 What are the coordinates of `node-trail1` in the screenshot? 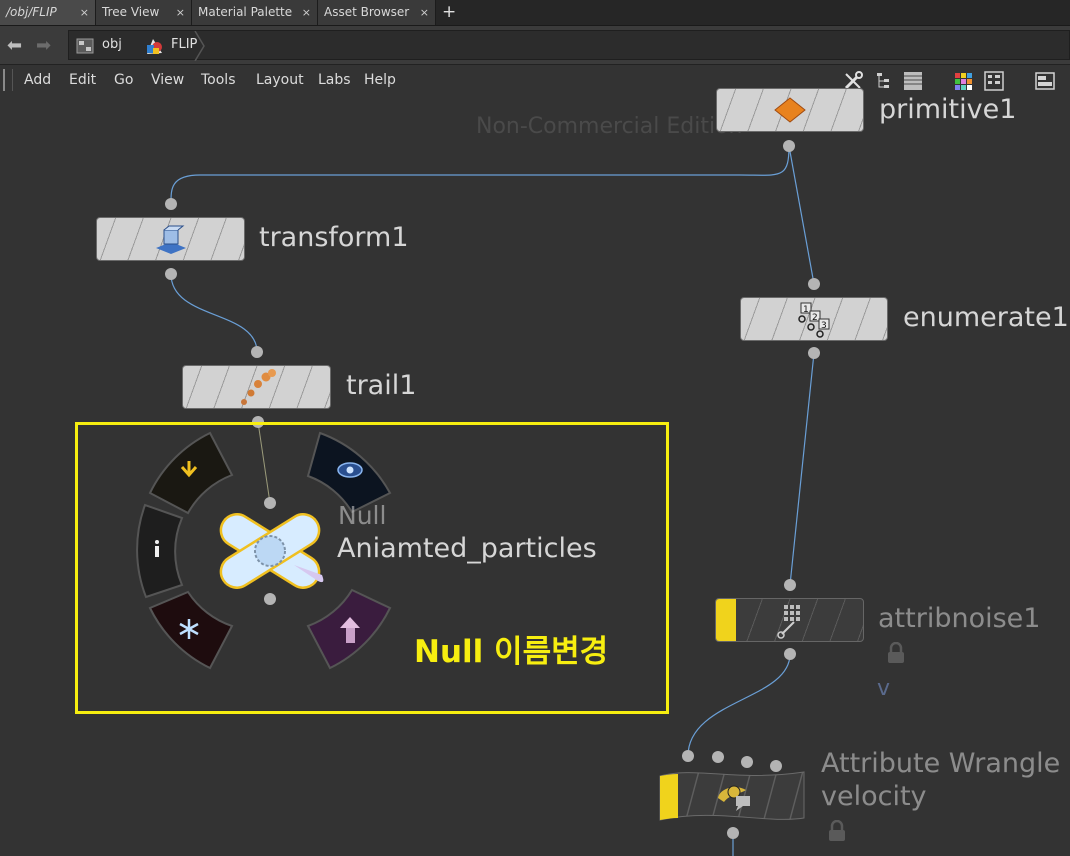 It's located at (256, 387).